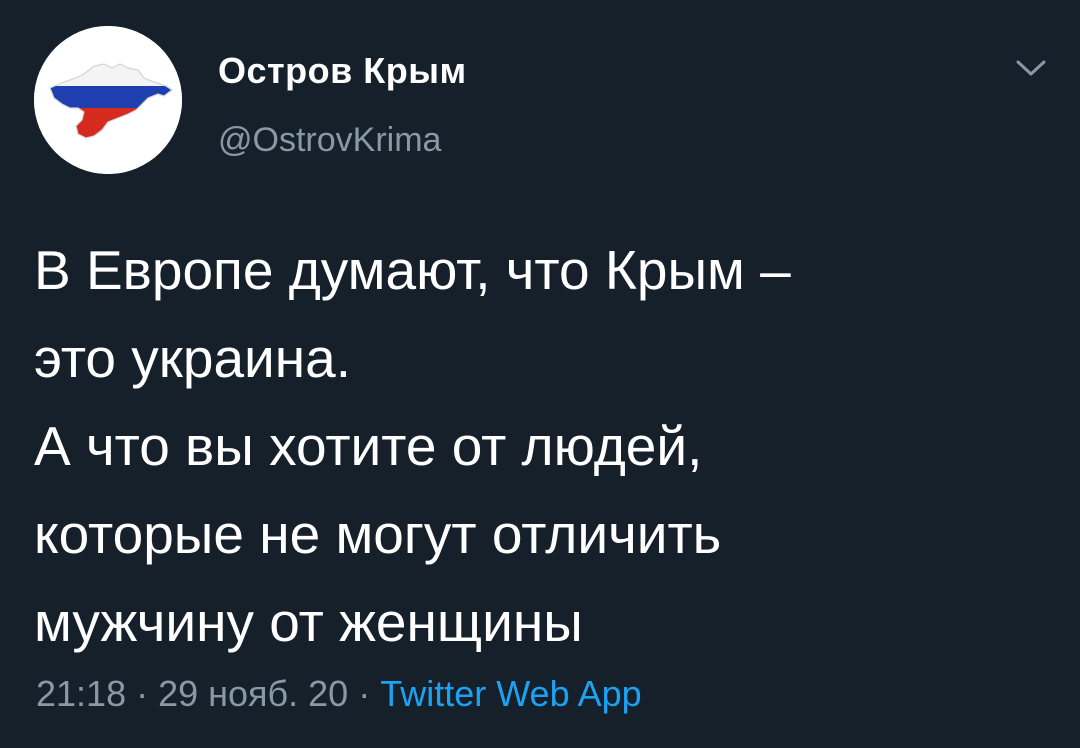 This screenshot has width=1080, height=748. What do you see at coordinates (510, 693) in the screenshot?
I see `tweet-source-link: Twitter Web App` at bounding box center [510, 693].